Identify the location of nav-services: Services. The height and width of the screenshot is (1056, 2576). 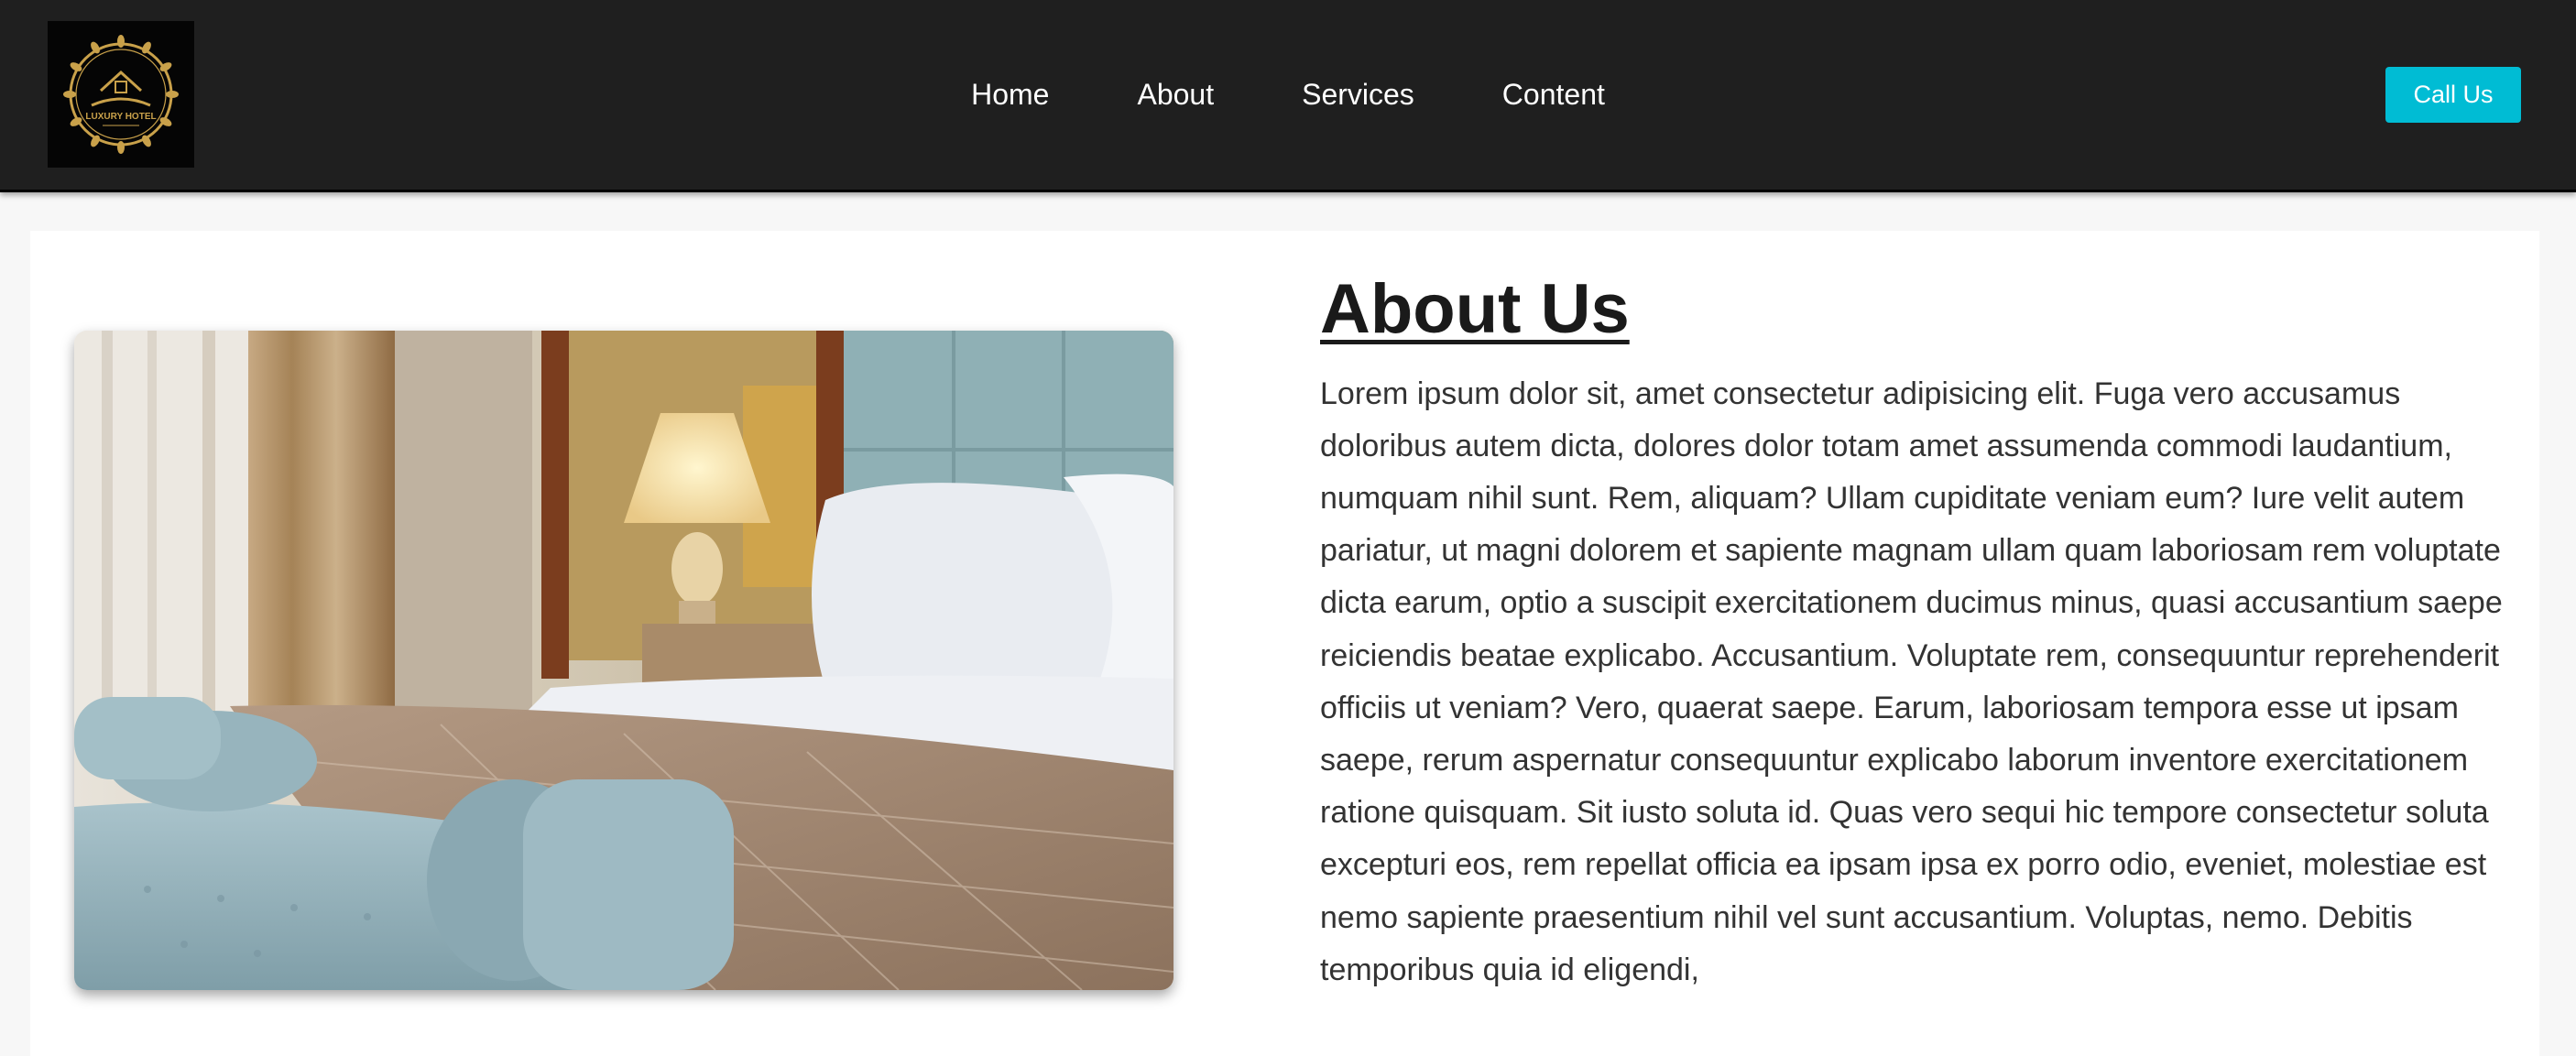
(1358, 95).